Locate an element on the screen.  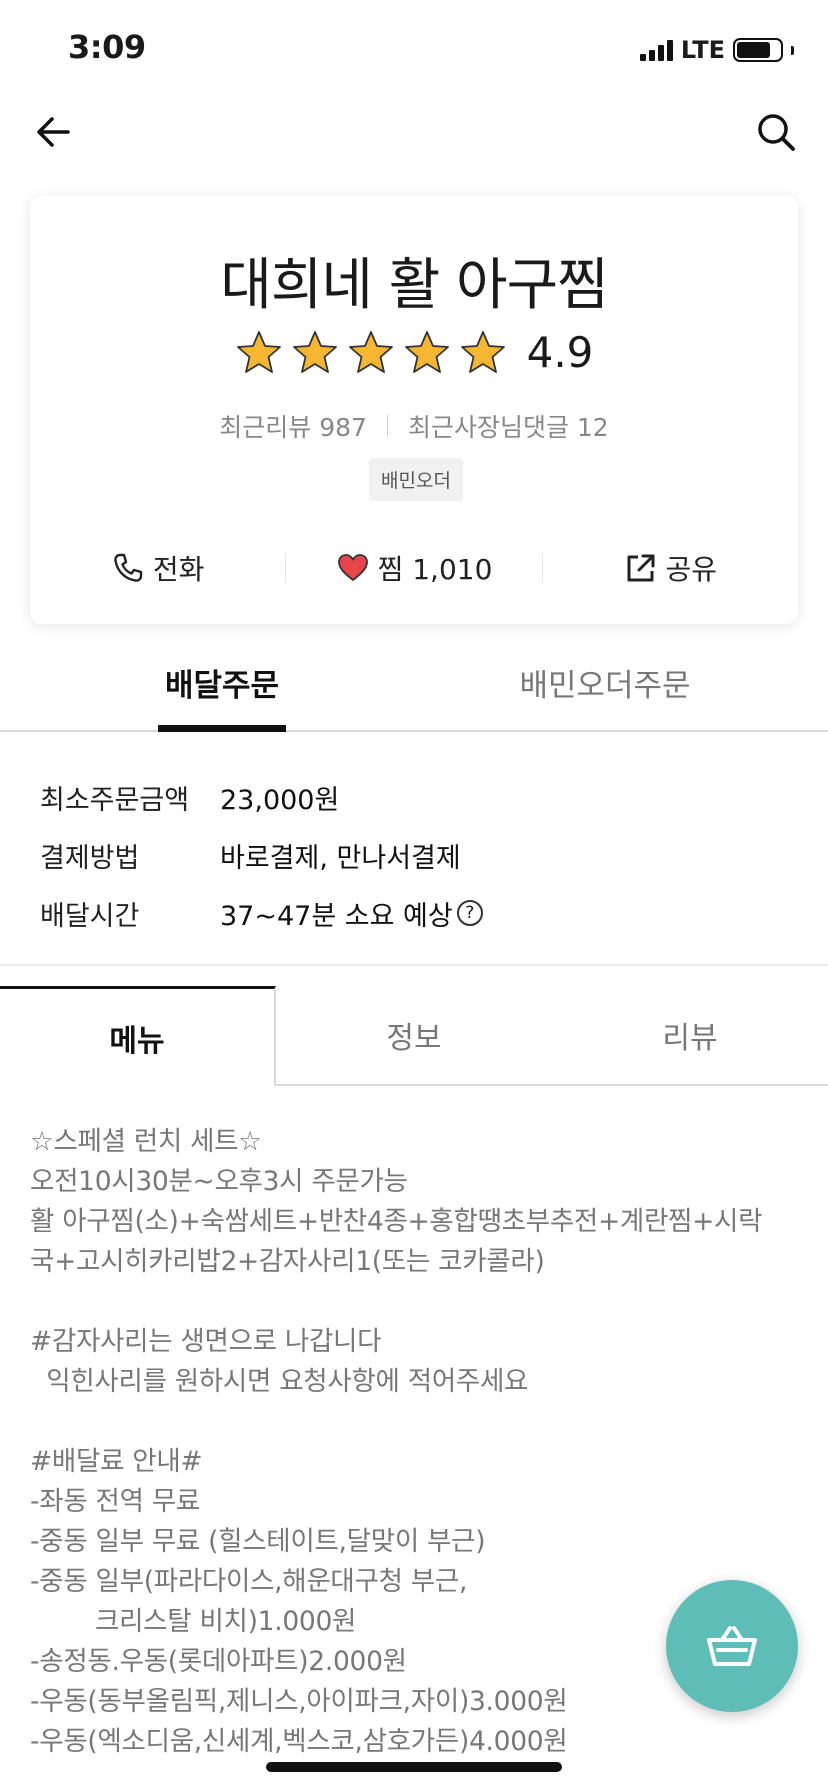
divider is located at coordinates (387, 426).